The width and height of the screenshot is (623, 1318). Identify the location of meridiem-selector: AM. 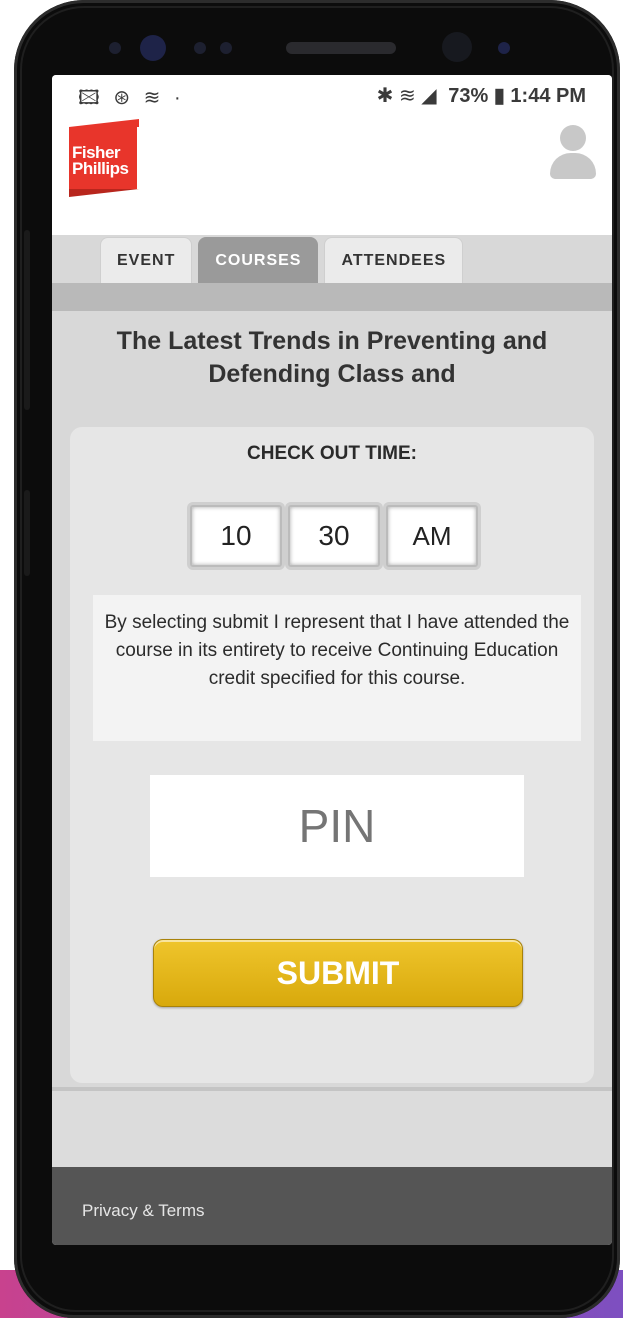
(432, 536).